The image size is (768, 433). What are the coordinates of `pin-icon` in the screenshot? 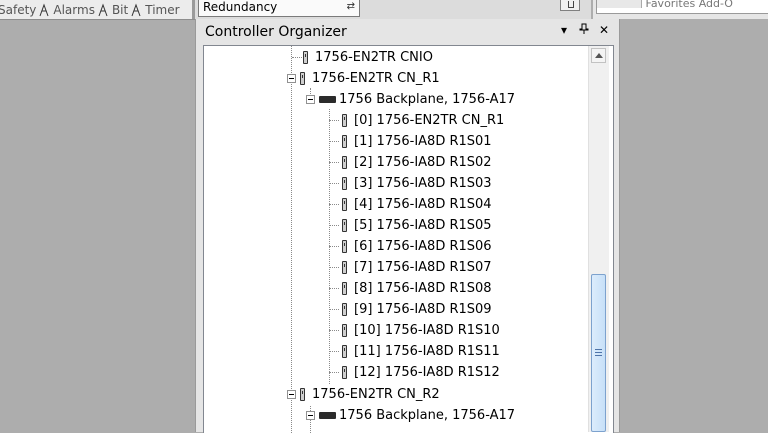 It's located at (584, 30).